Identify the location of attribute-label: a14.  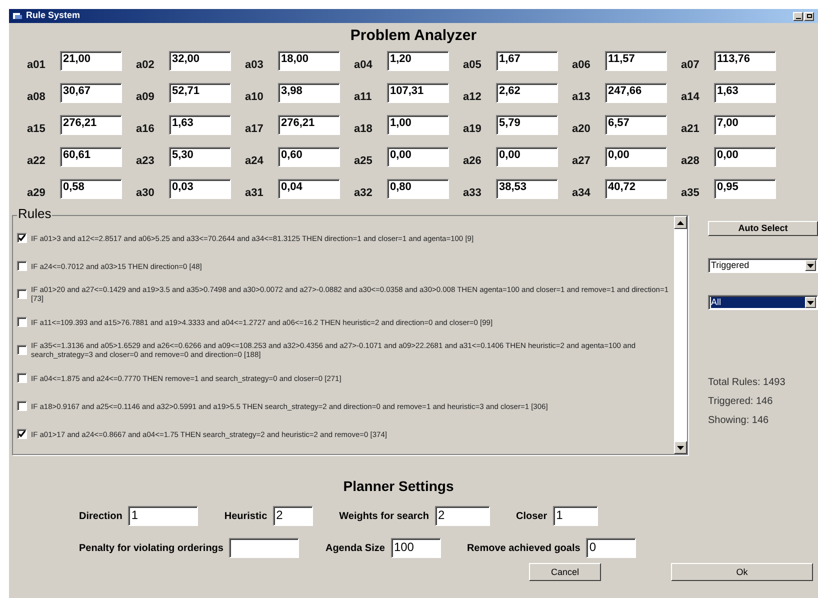
(690, 97).